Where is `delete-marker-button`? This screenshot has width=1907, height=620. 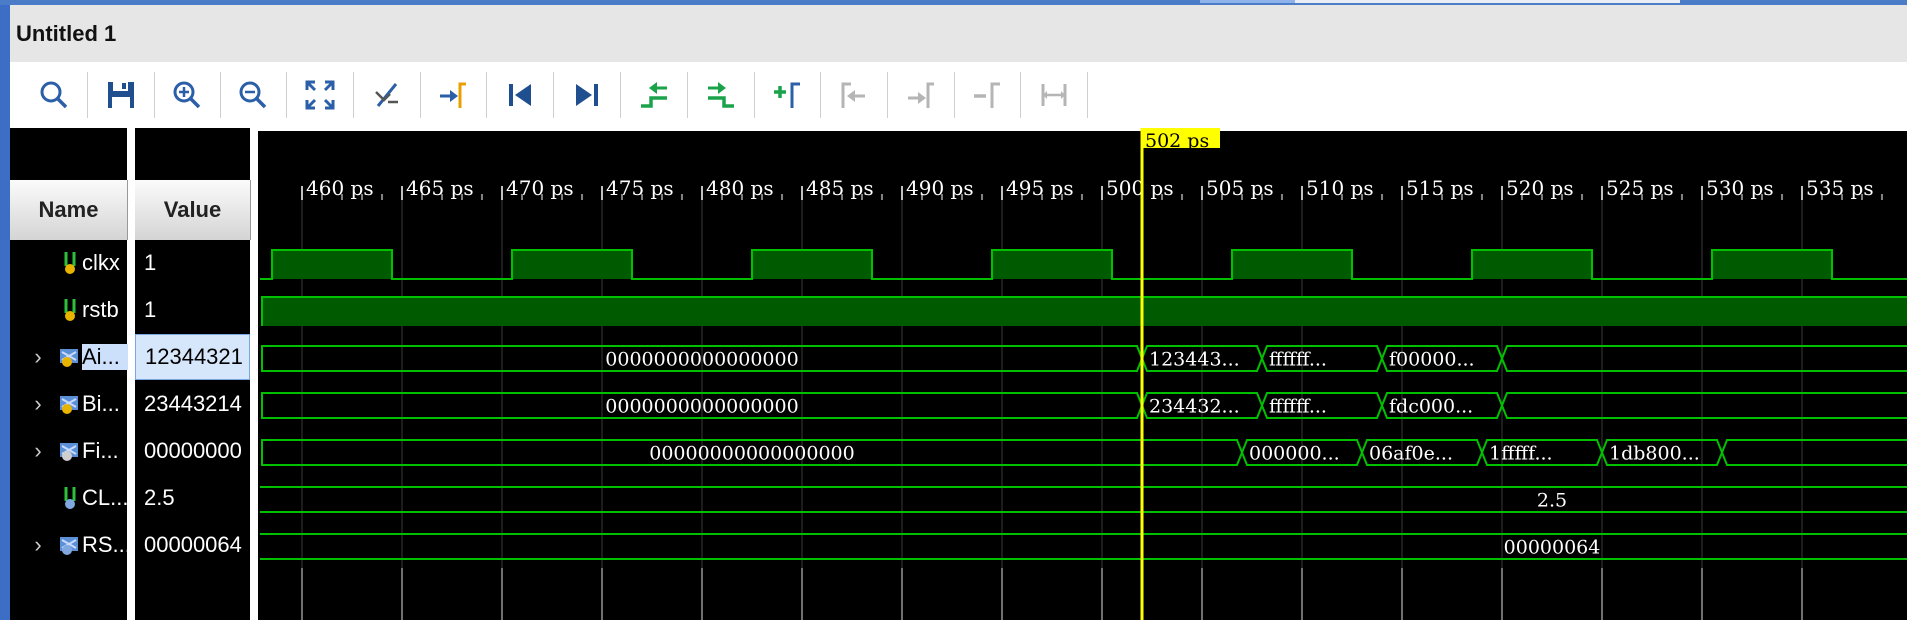
delete-marker-button is located at coordinates (987, 95).